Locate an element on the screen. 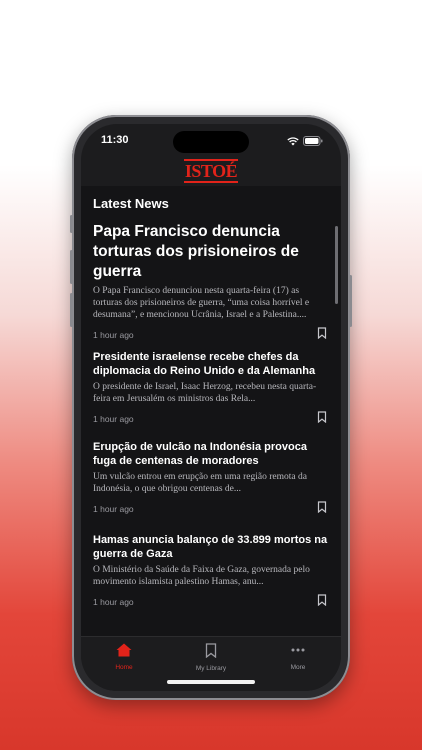 Image resolution: width=422 pixels, height=750 pixels. action-button is located at coordinates (71, 224).